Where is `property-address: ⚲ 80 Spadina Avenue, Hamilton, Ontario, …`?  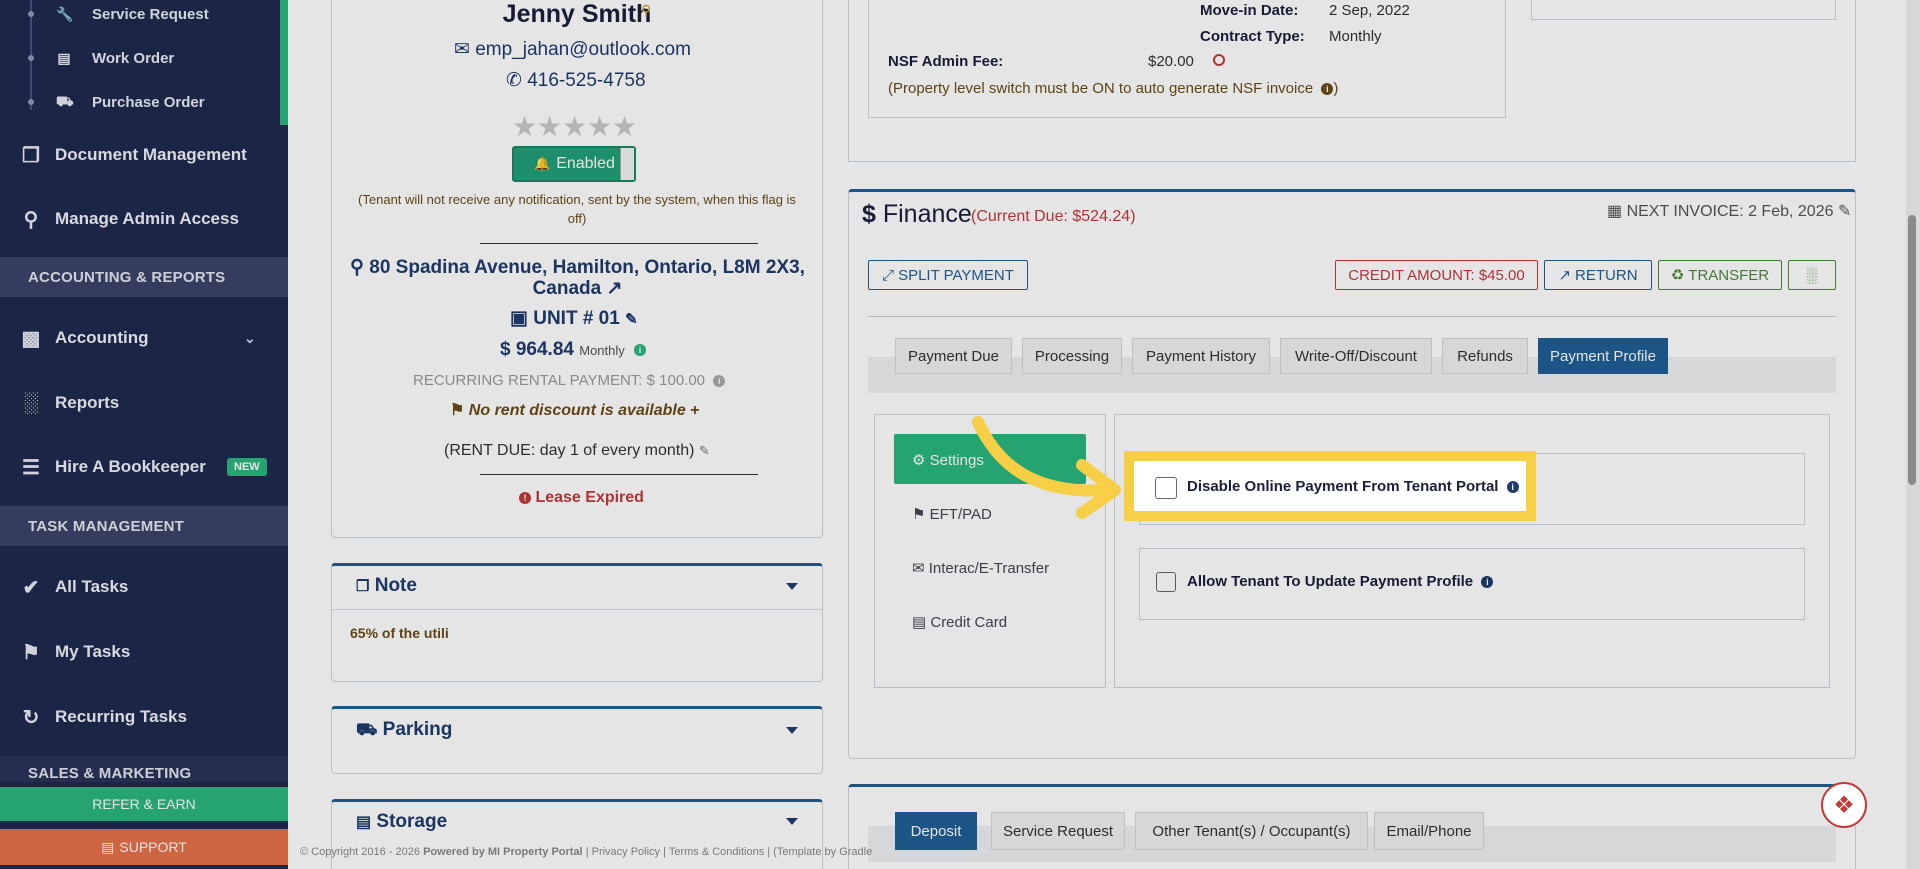
property-address: ⚲ 80 Spadina Avenue, Hamilton, Ontario, … is located at coordinates (577, 278).